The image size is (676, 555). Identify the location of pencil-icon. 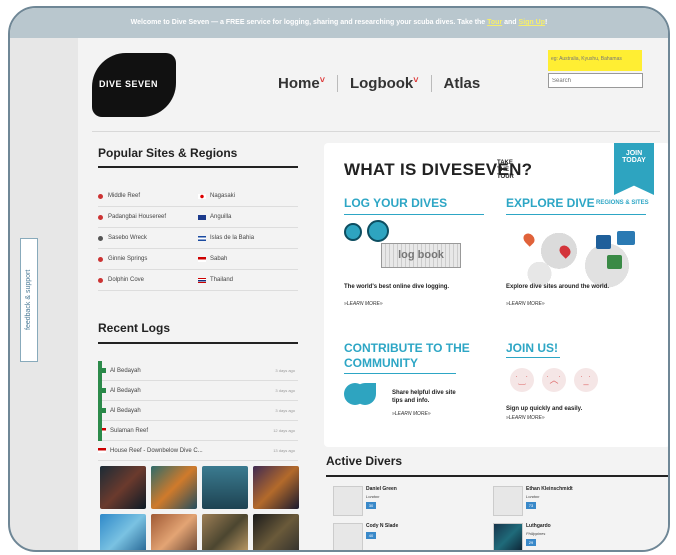
(353, 232).